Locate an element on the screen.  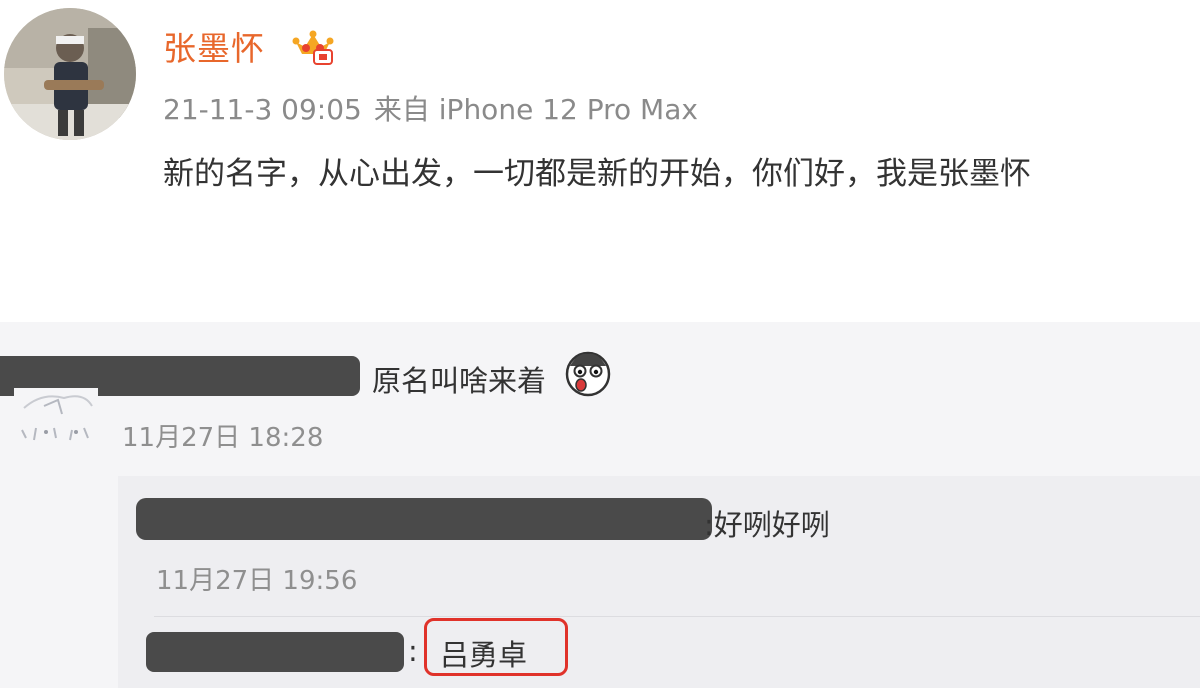
shocked-face-emoji-icon is located at coordinates (588, 374).